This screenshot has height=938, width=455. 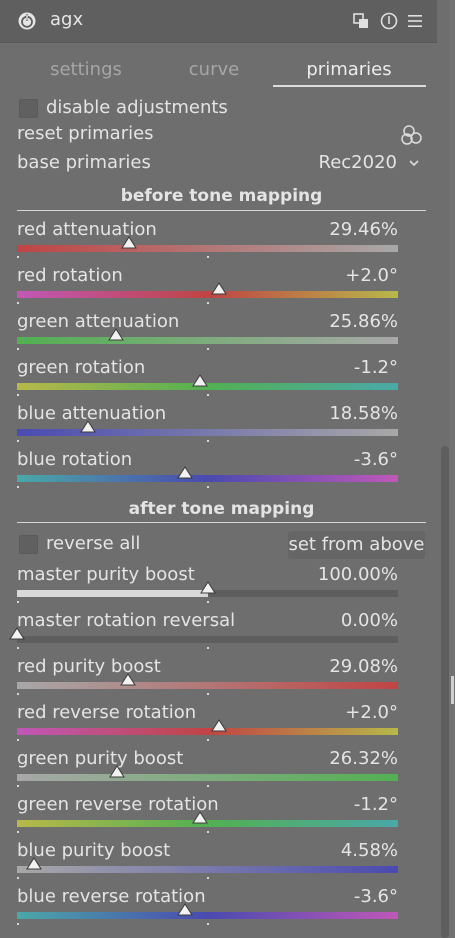 What do you see at coordinates (207, 915) in the screenshot?
I see `blue-reverse-rotation-slider` at bounding box center [207, 915].